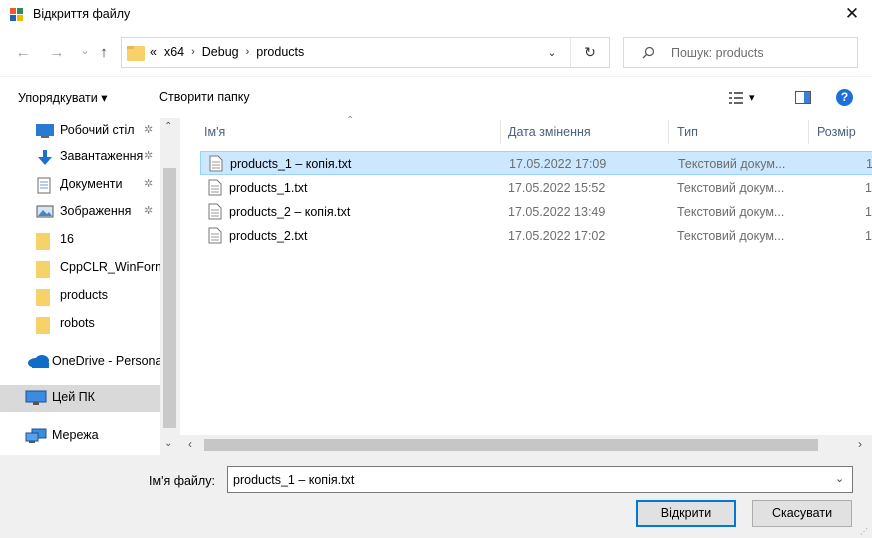 This screenshot has width=872, height=538. I want to click on sidebar-item-label: 16, so click(67, 239).